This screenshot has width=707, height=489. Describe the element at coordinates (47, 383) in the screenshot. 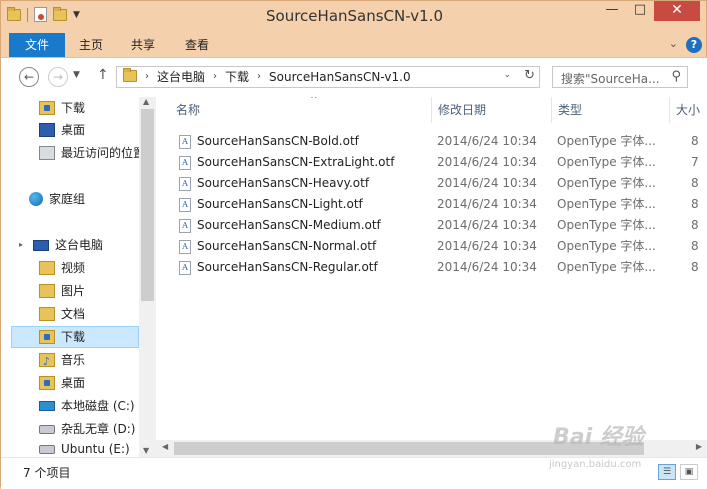

I see `desktop-folder-icon` at that location.